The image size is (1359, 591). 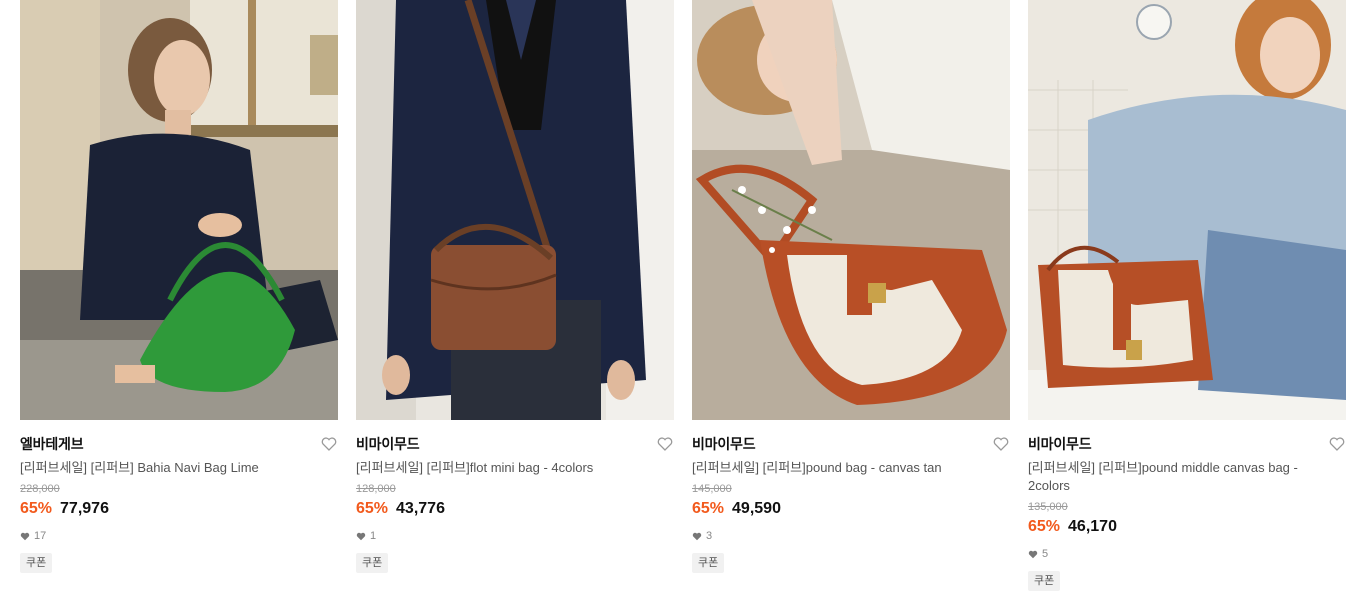 I want to click on like-count-value: 1, so click(x=373, y=536).